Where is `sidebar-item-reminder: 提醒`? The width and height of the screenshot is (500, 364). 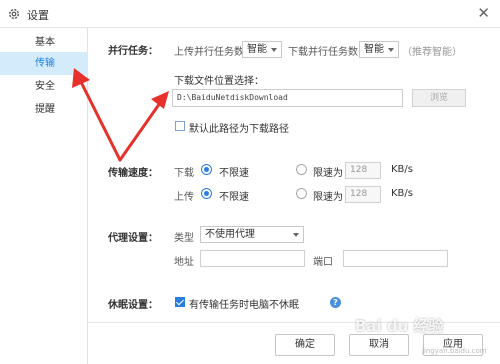
sidebar-item-reminder: 提醒 is located at coordinates (44, 109).